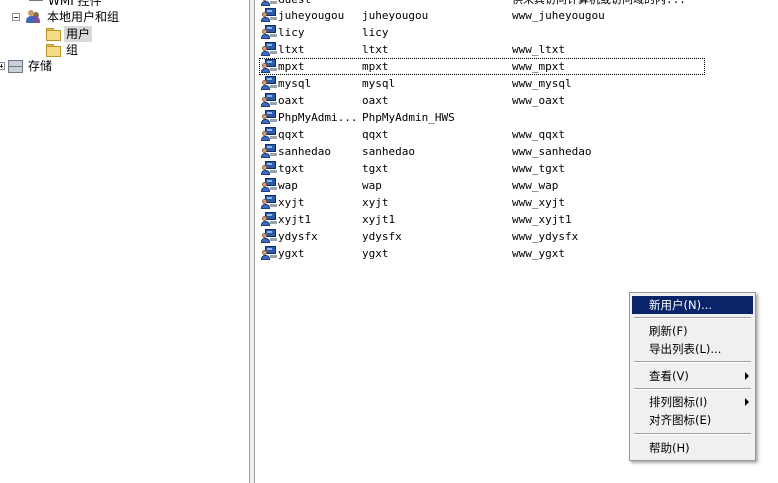 This screenshot has height=483, width=778. What do you see at coordinates (295, 219) in the screenshot?
I see `user-name: xyjt1` at bounding box center [295, 219].